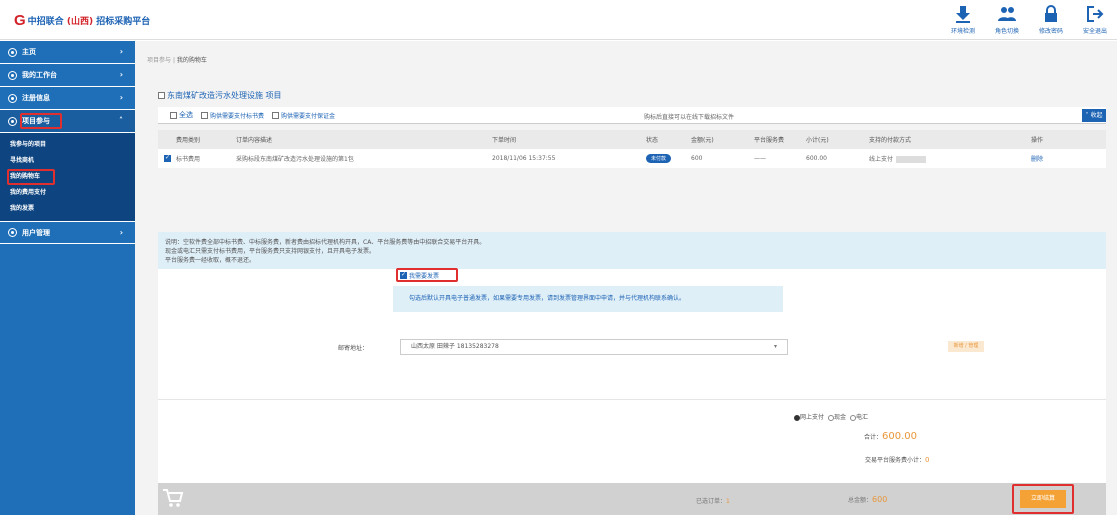  Describe the element at coordinates (232, 115) in the screenshot. I see `filter-option-doc-fee: 购供需要支付标书费` at that location.